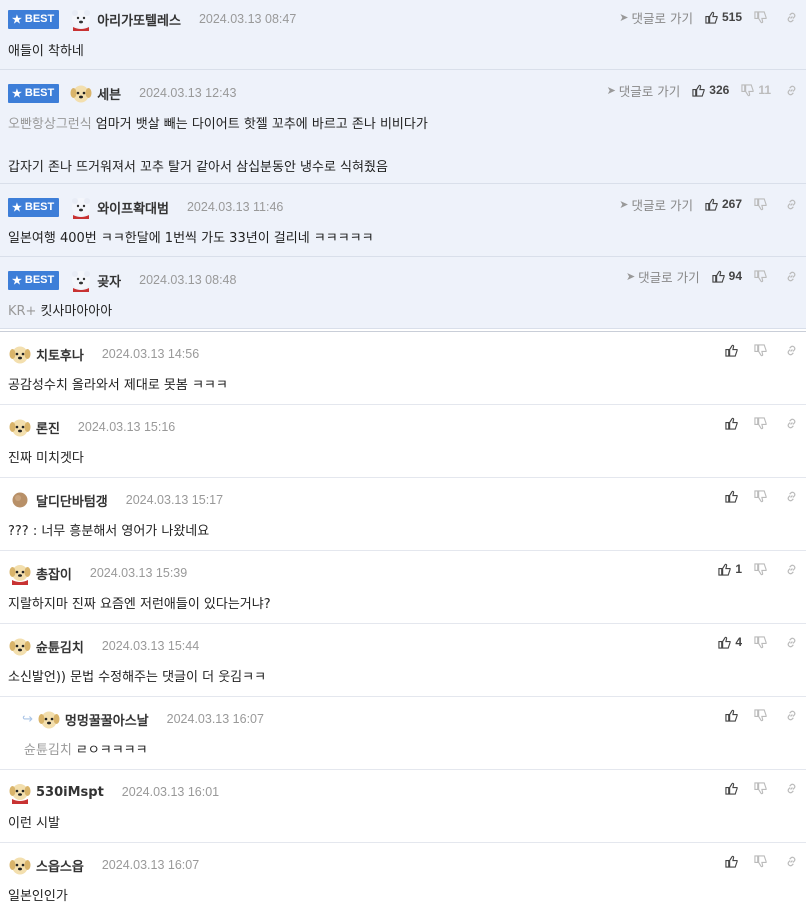 This screenshot has width=806, height=915. What do you see at coordinates (54, 573) in the screenshot?
I see `nickname: 총잡이` at bounding box center [54, 573].